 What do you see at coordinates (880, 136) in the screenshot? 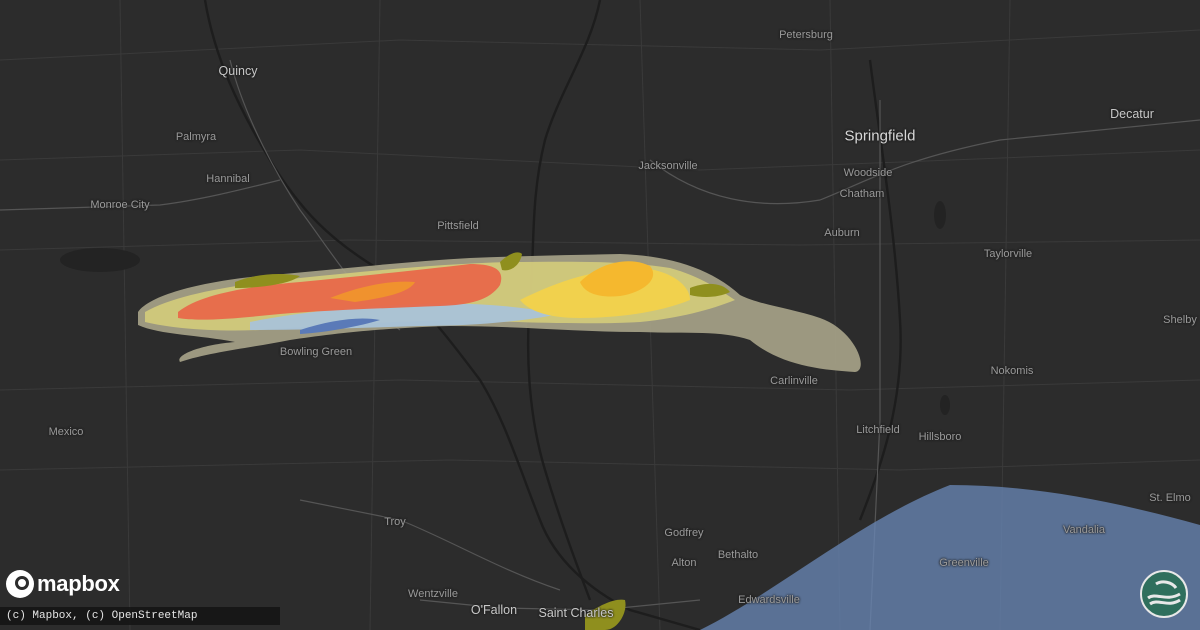
I see `place-label: Springfield` at bounding box center [880, 136].